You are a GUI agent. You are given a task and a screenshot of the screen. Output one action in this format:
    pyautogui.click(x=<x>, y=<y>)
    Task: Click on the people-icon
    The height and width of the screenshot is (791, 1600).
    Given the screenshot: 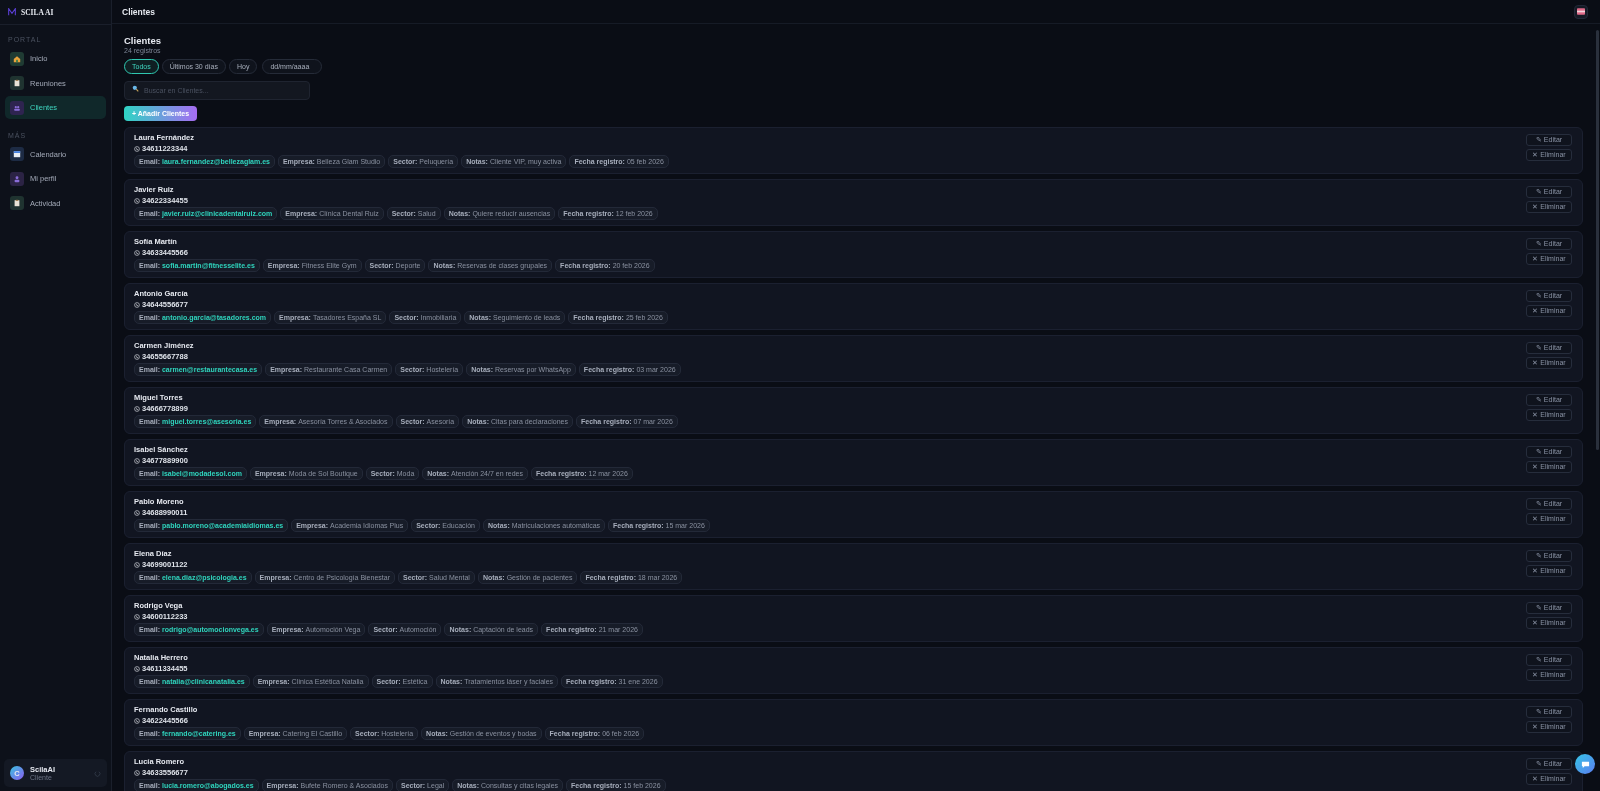 What is the action you would take?
    pyautogui.click(x=17, y=107)
    